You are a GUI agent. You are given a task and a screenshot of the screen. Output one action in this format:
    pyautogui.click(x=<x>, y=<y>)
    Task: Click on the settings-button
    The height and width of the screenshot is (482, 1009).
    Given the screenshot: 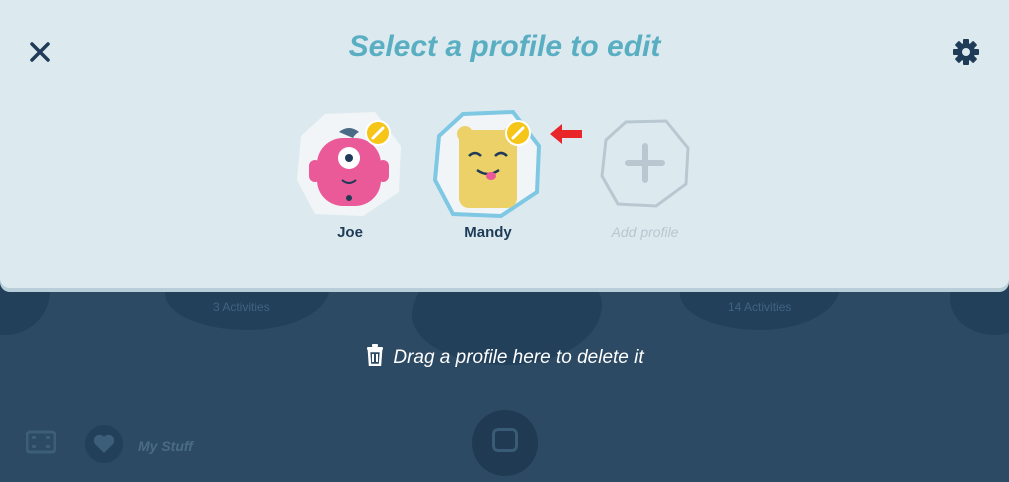 What is the action you would take?
    pyautogui.click(x=967, y=53)
    